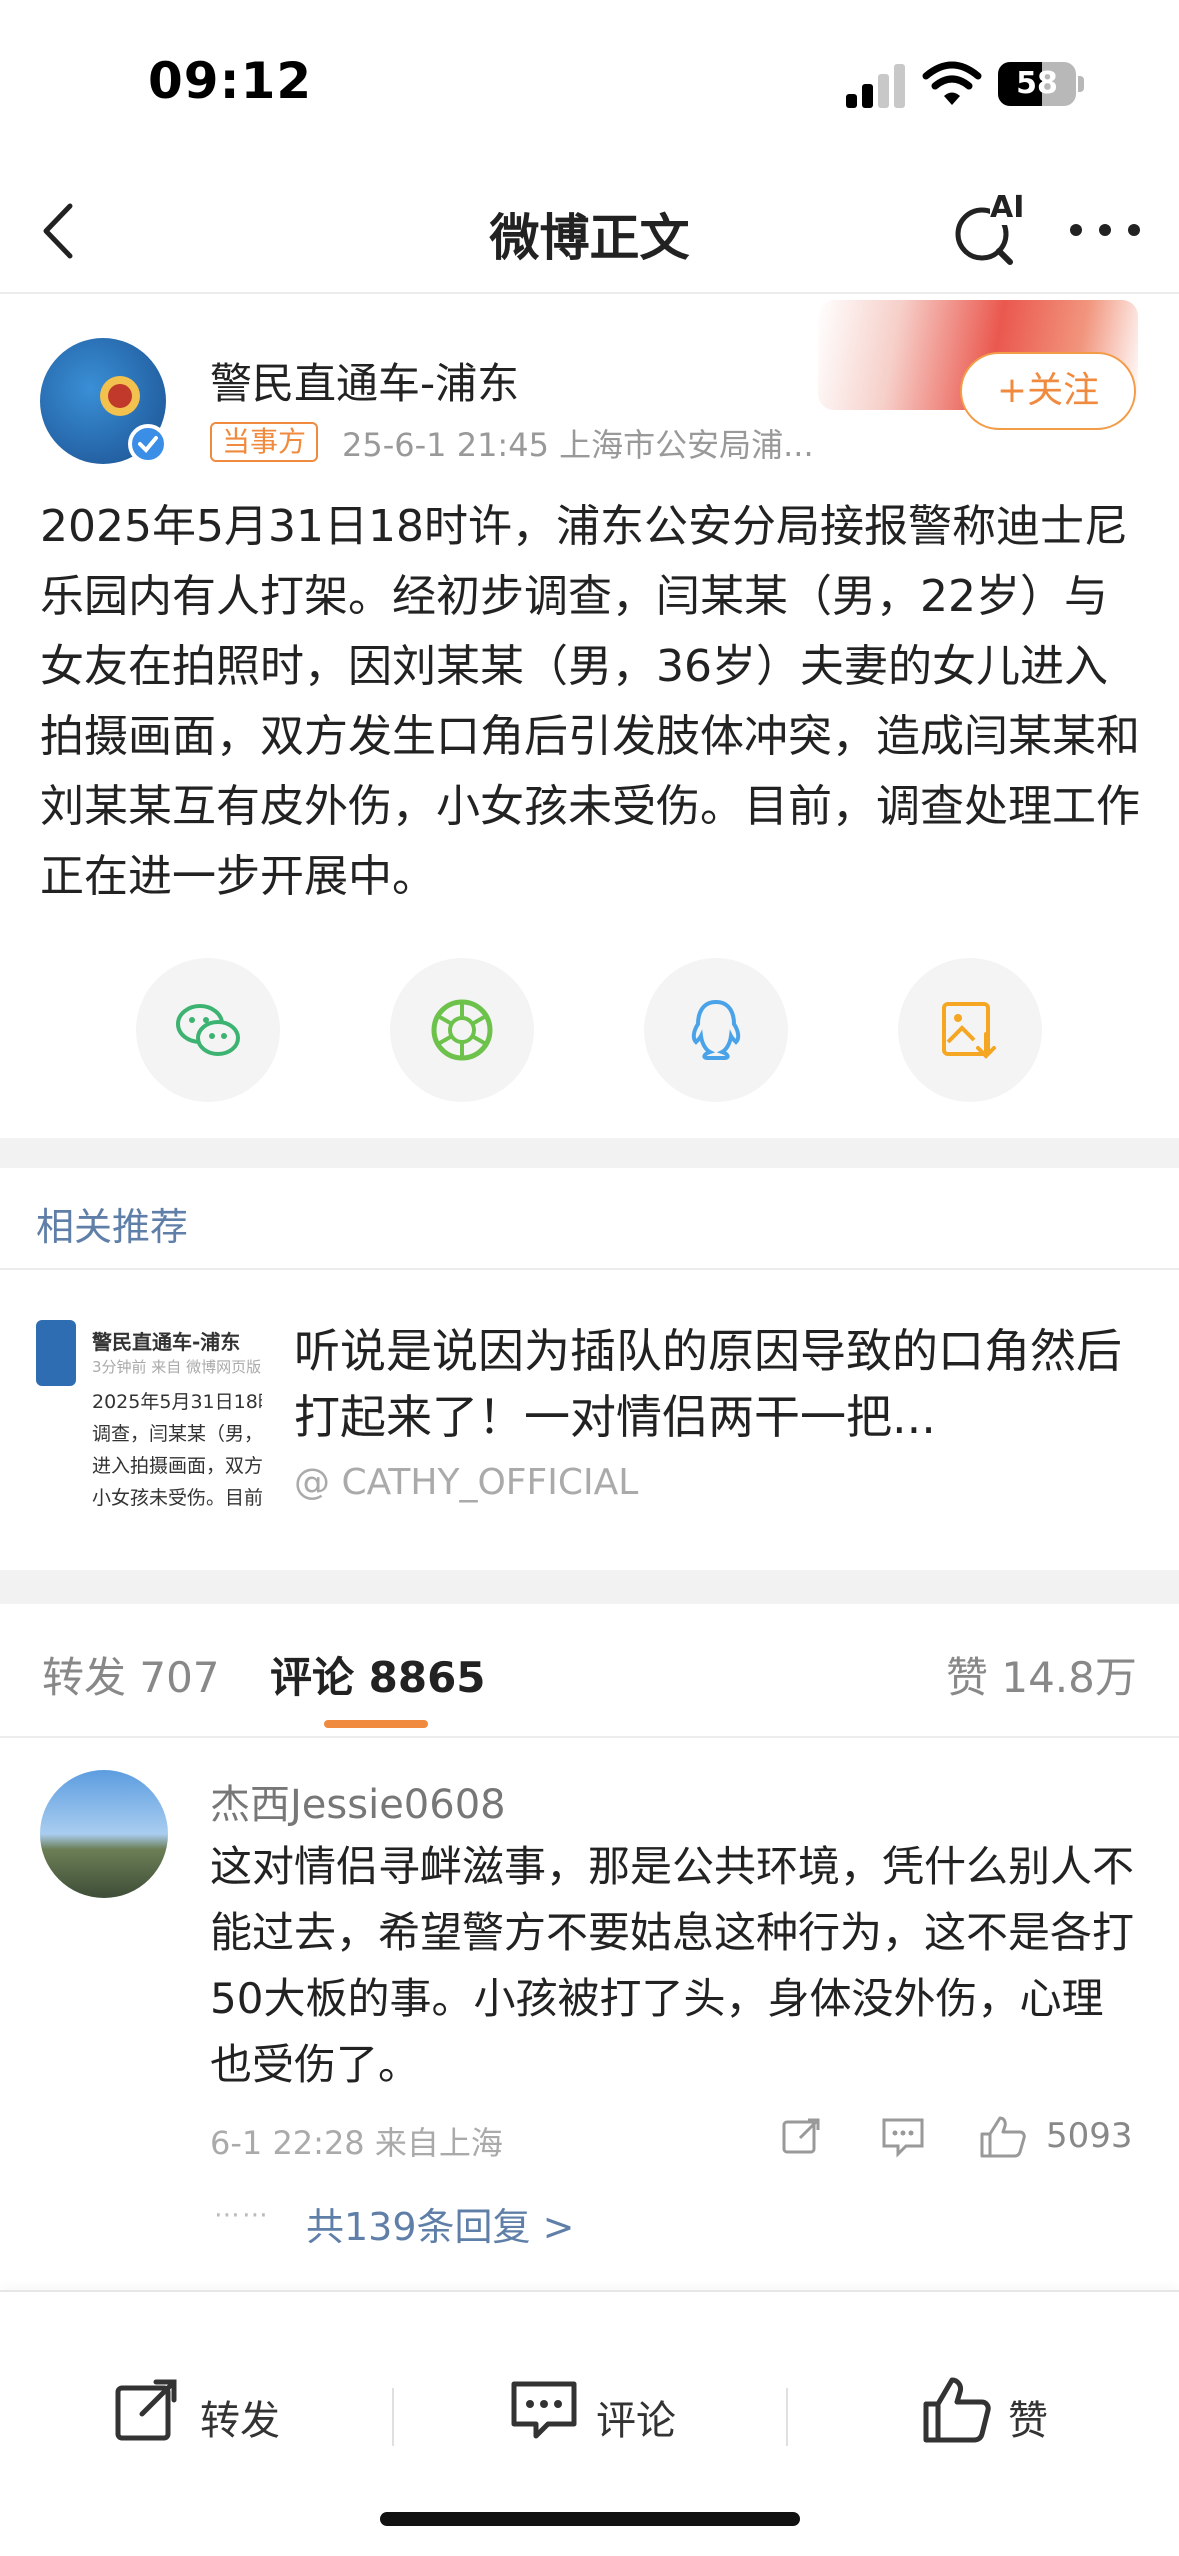  Describe the element at coordinates (1105, 230) in the screenshot. I see `more-icon` at that location.